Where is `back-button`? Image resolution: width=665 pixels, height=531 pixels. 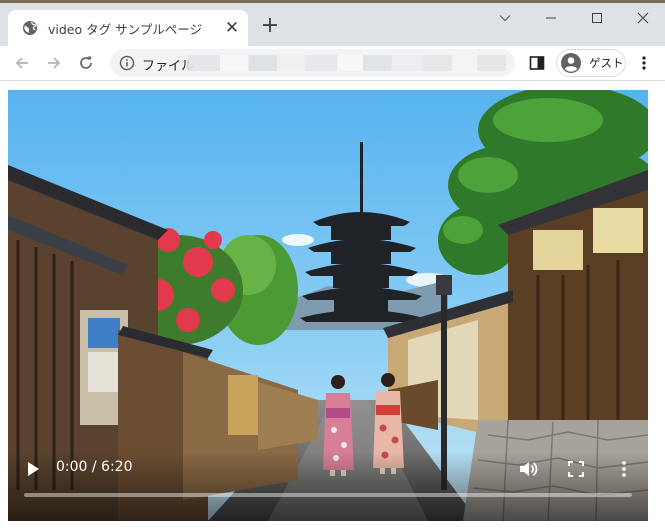
back-button is located at coordinates (22, 63).